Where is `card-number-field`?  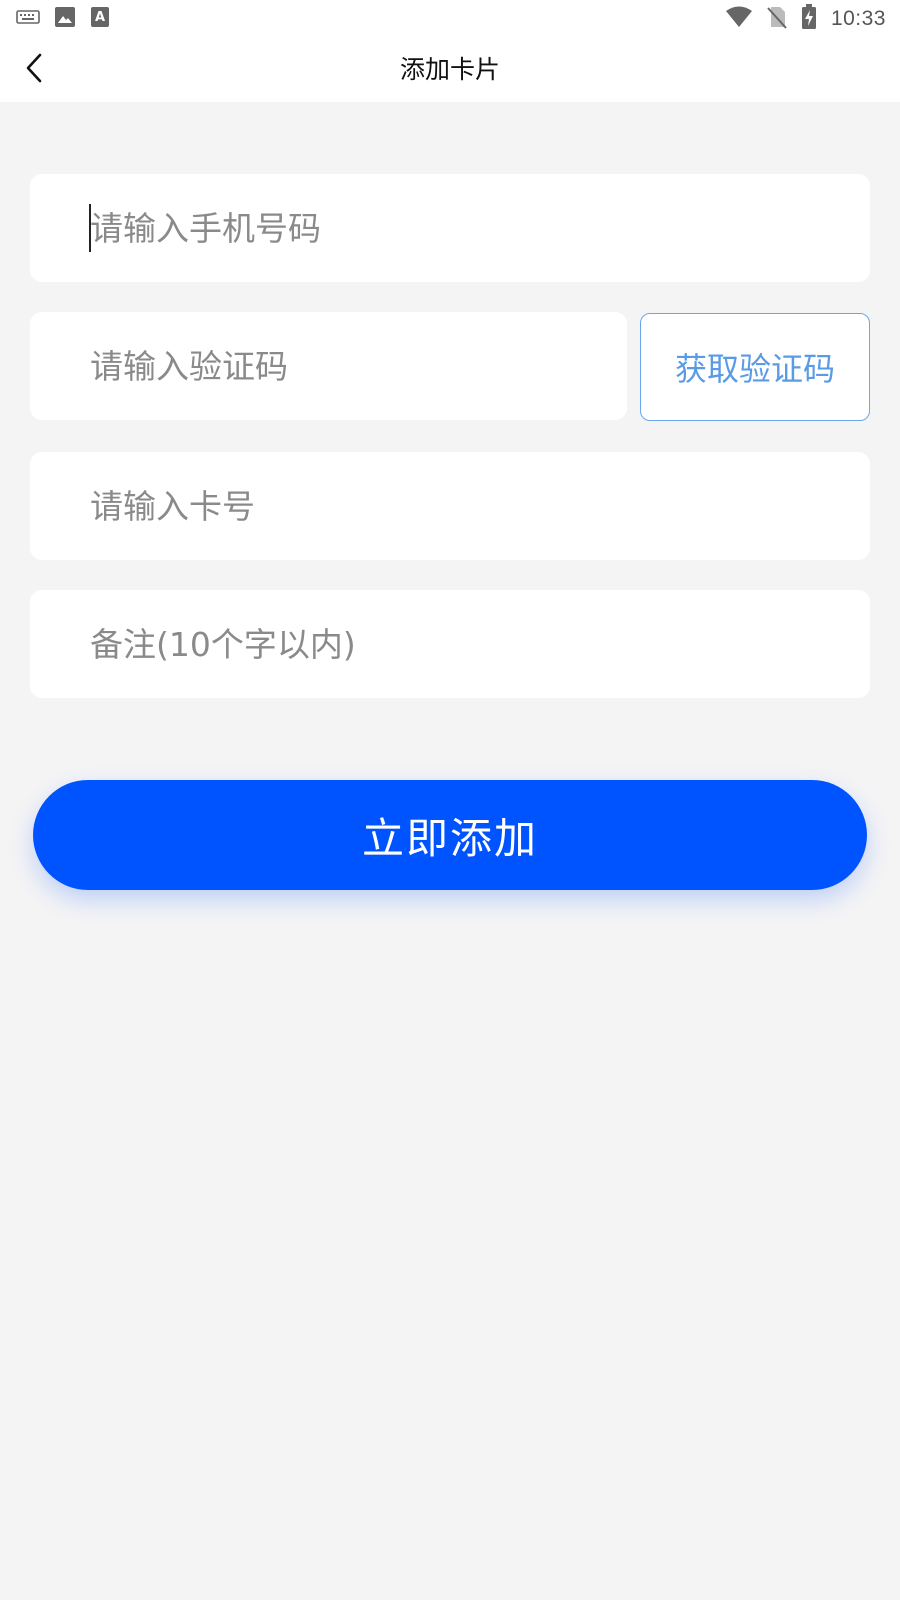
card-number-field is located at coordinates (450, 506).